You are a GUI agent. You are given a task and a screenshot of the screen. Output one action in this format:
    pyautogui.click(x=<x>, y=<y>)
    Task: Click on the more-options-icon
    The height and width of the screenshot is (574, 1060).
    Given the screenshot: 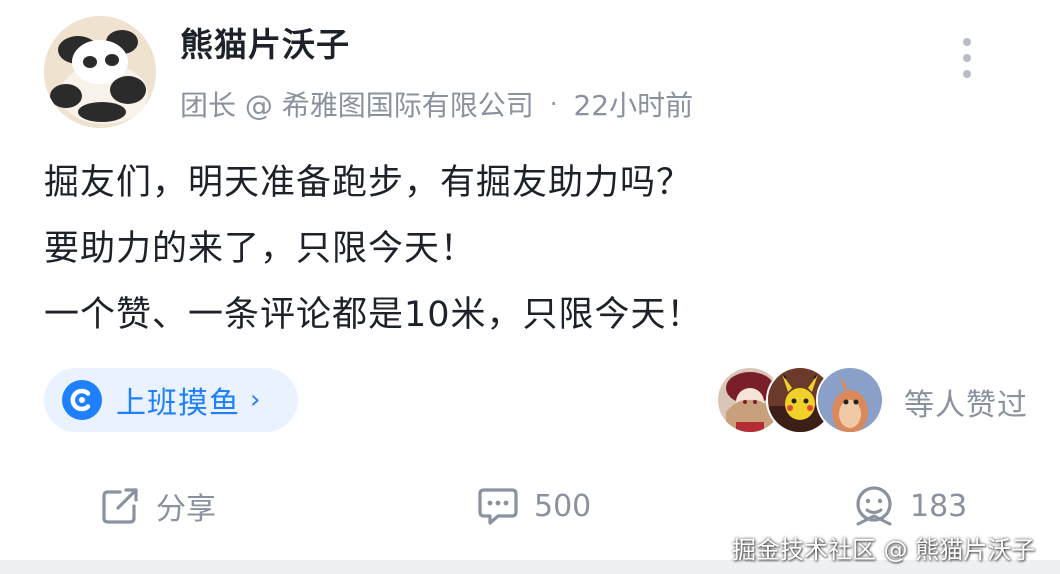 What is the action you would take?
    pyautogui.click(x=967, y=58)
    